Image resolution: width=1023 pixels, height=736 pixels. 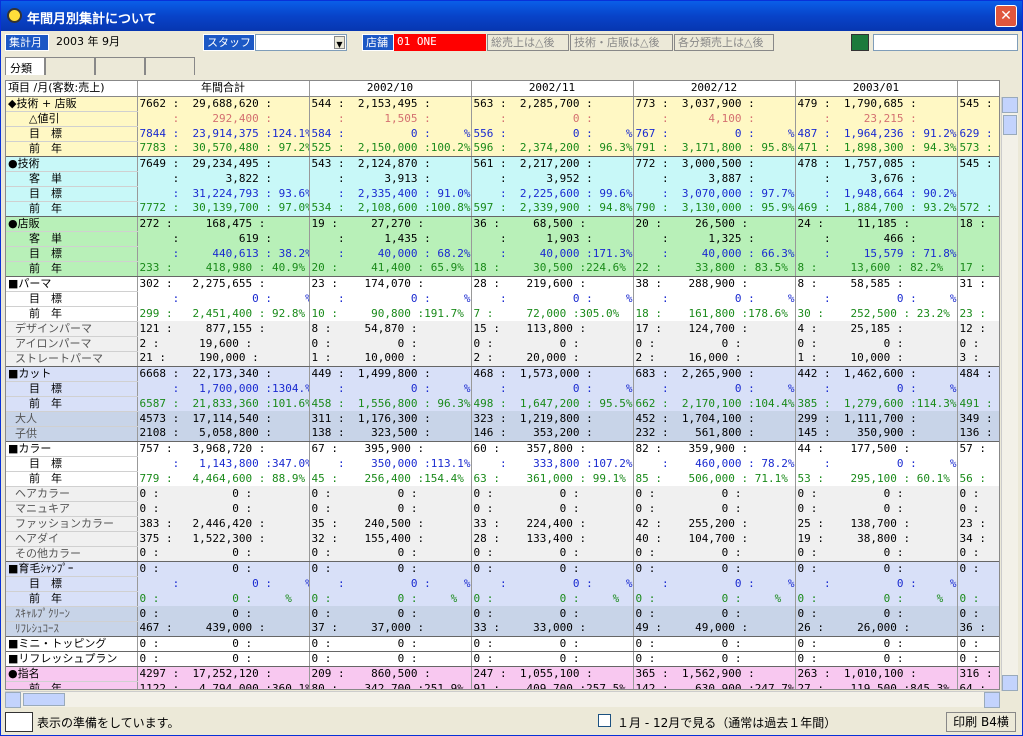 What do you see at coordinates (502, 699) in the screenshot?
I see `horizontal-scrollbar` at bounding box center [502, 699].